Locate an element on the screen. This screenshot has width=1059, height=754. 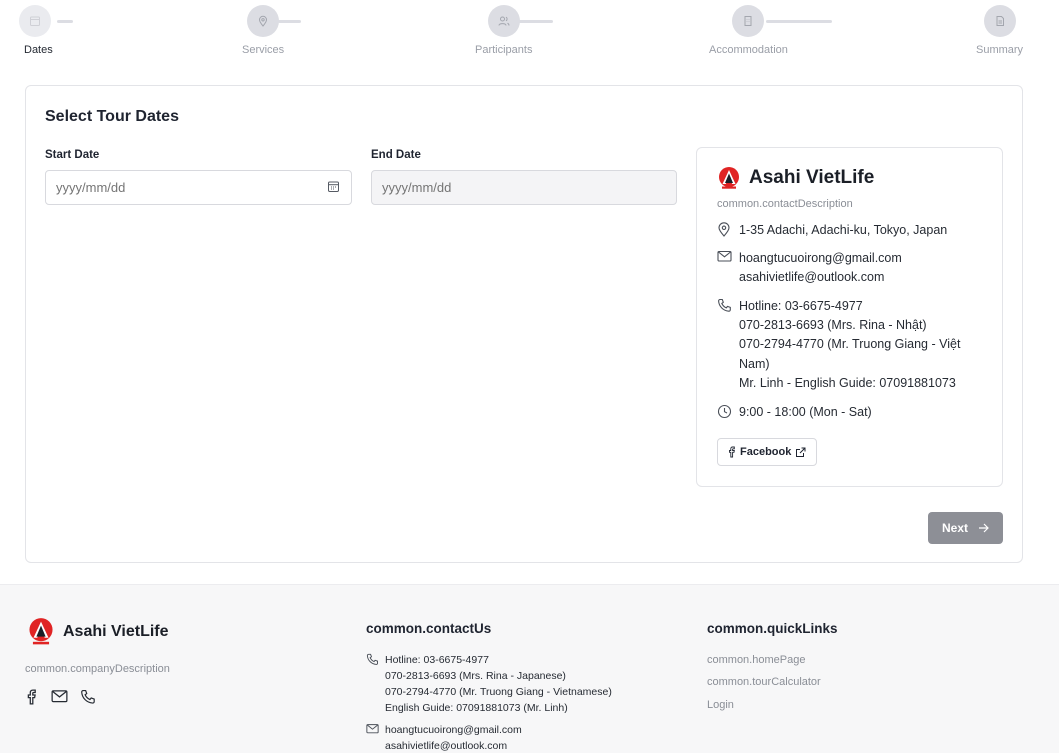
facebook-label: Facebook is located at coordinates (766, 452).